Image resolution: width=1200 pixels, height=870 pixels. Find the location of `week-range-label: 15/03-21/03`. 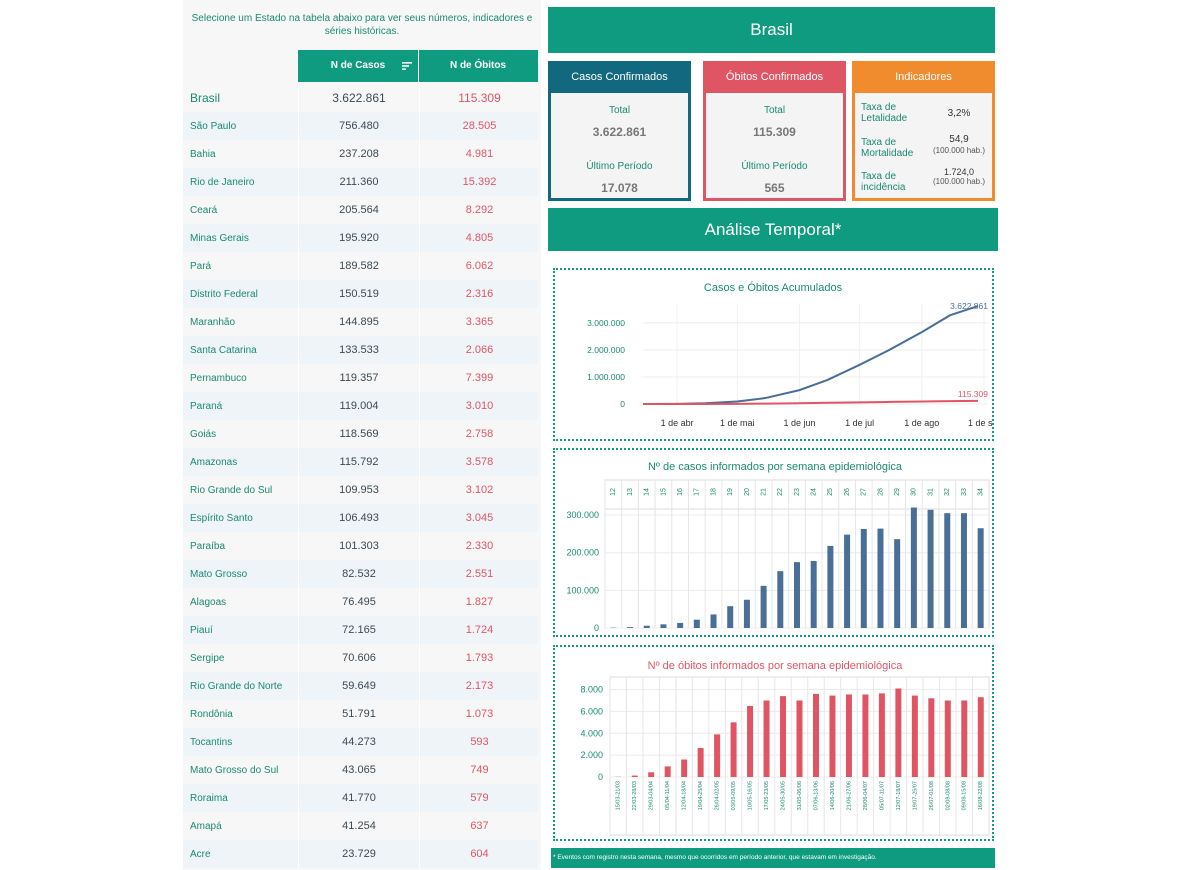

week-range-label: 15/03-21/03 is located at coordinates (619, 795).